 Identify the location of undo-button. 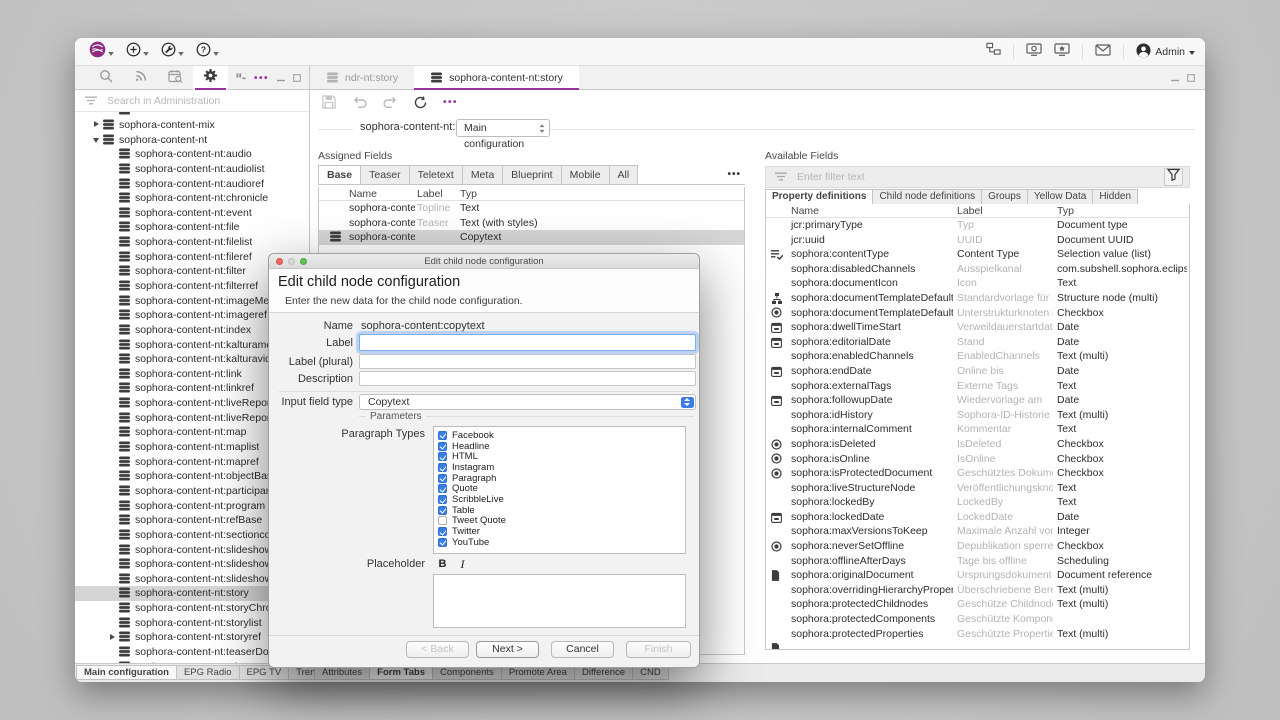
(359, 102).